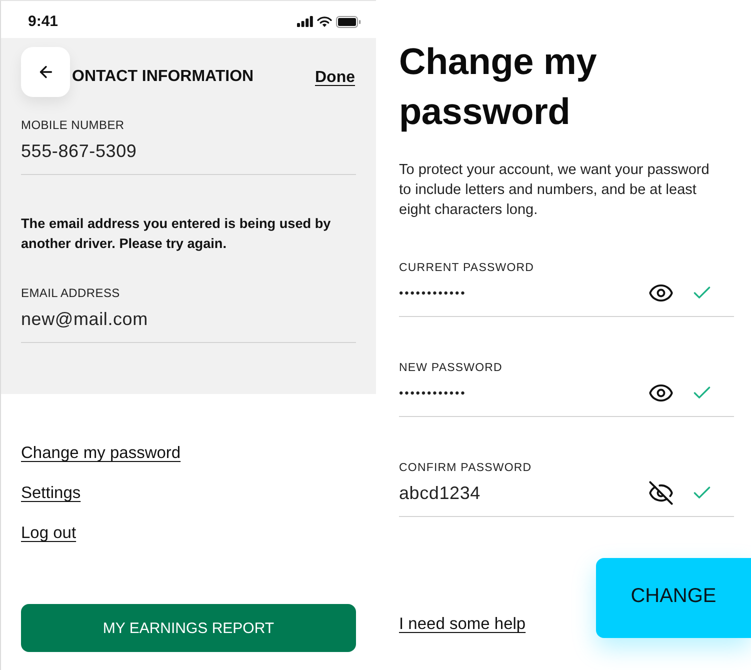 The image size is (751, 670). I want to click on screen-title: ONTACT INFORMATION, so click(163, 77).